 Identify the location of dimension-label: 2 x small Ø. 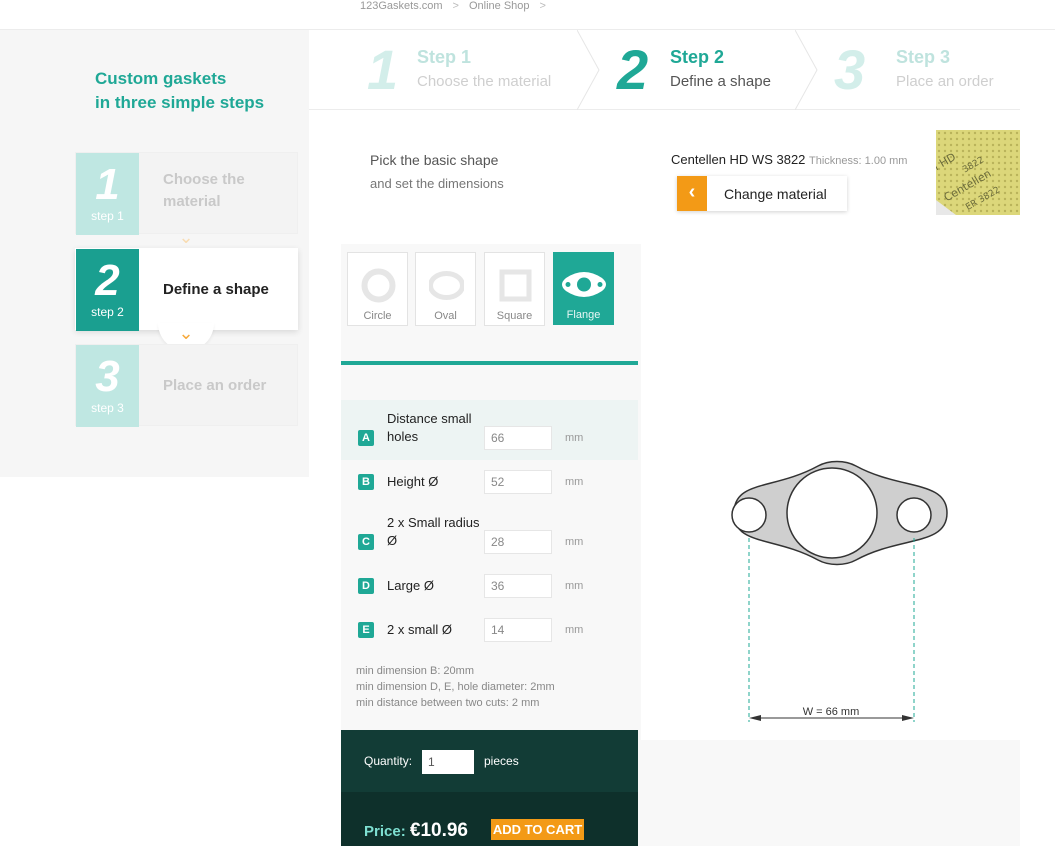
(420, 629).